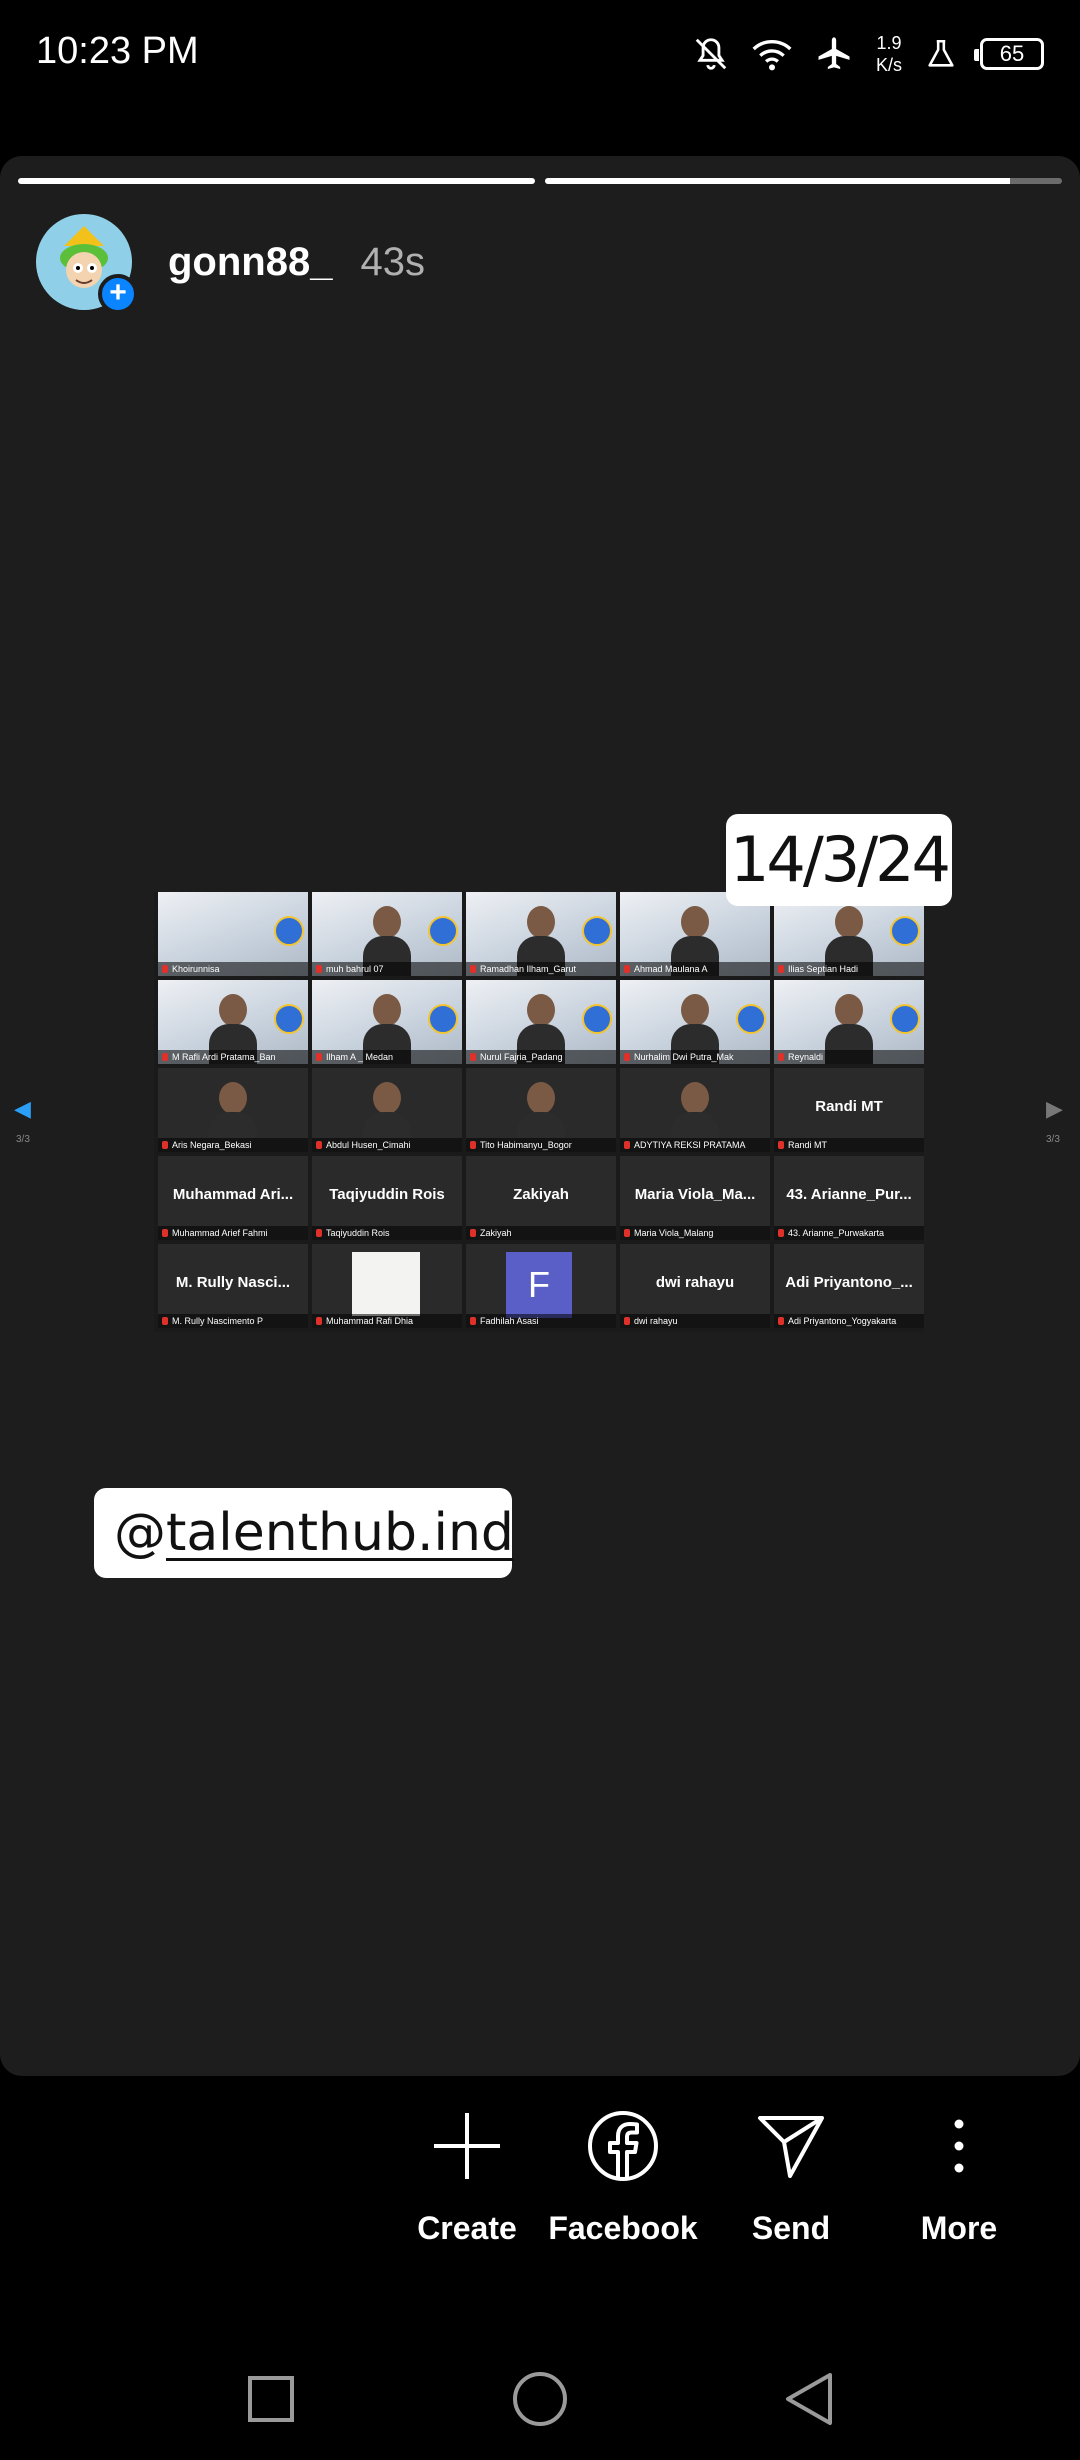  Describe the element at coordinates (959, 2146) in the screenshot. I see `more-vertical-icon` at that location.